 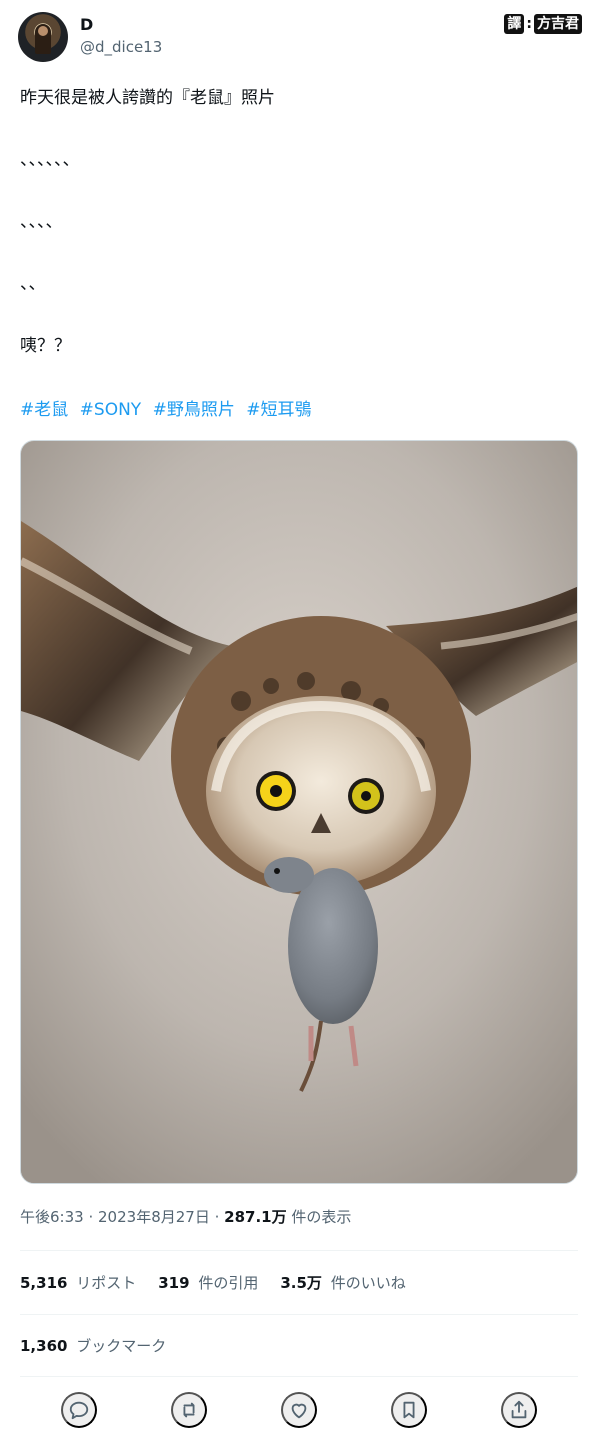 What do you see at coordinates (333, 946) in the screenshot?
I see `mouse-body` at bounding box center [333, 946].